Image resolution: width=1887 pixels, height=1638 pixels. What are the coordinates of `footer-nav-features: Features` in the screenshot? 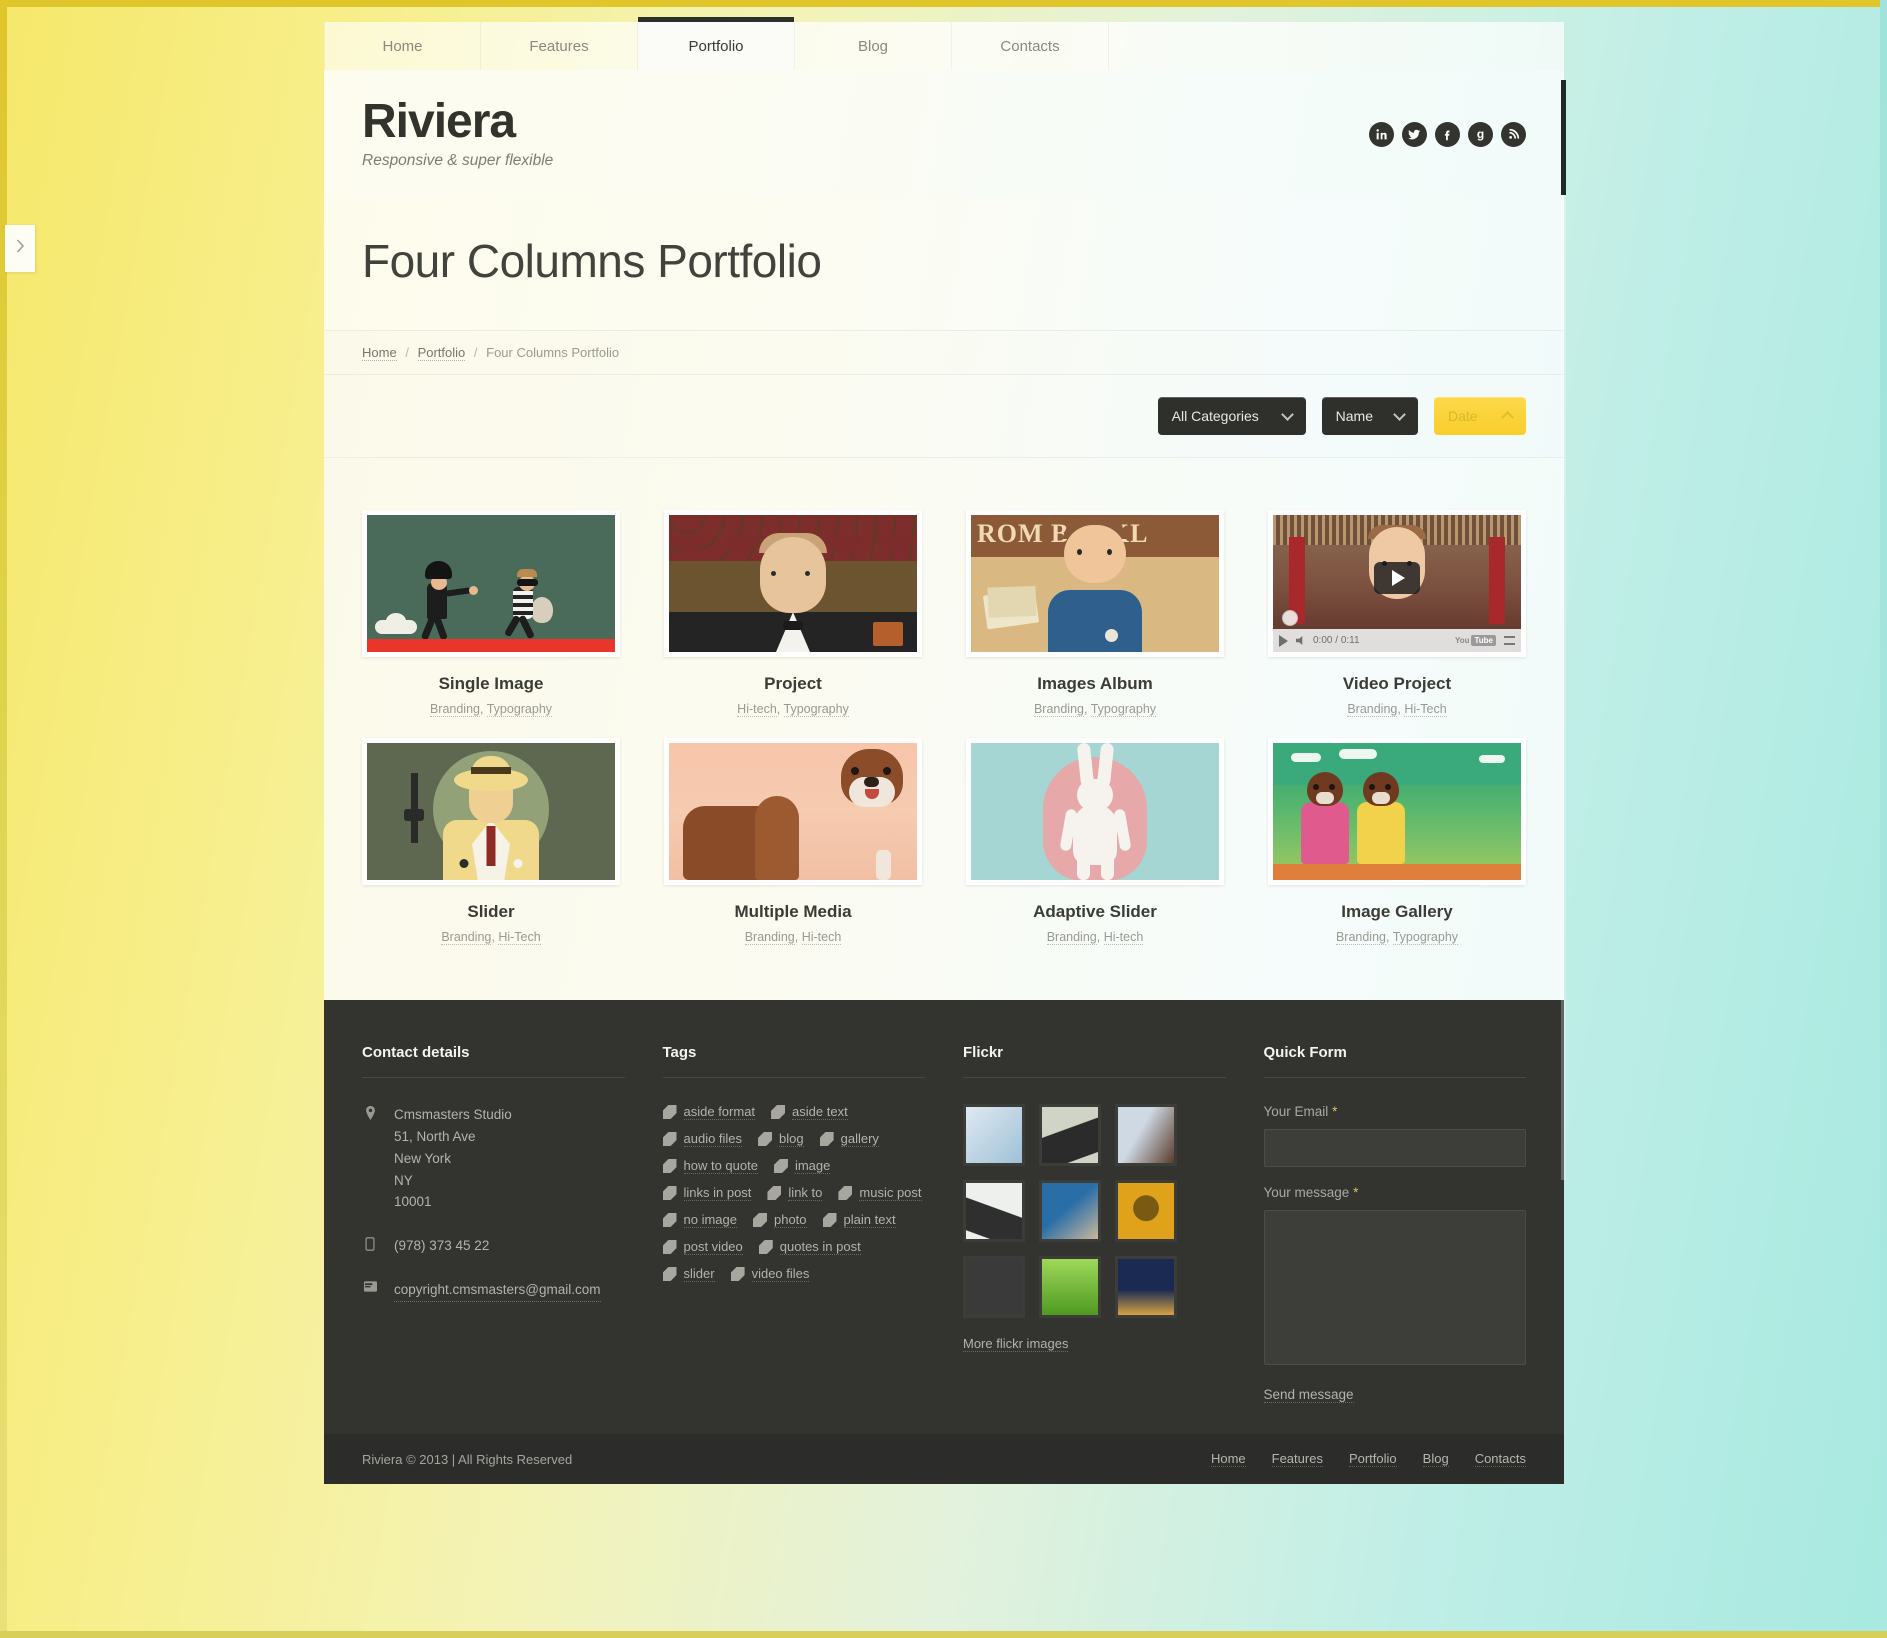 It's located at (1297, 1459).